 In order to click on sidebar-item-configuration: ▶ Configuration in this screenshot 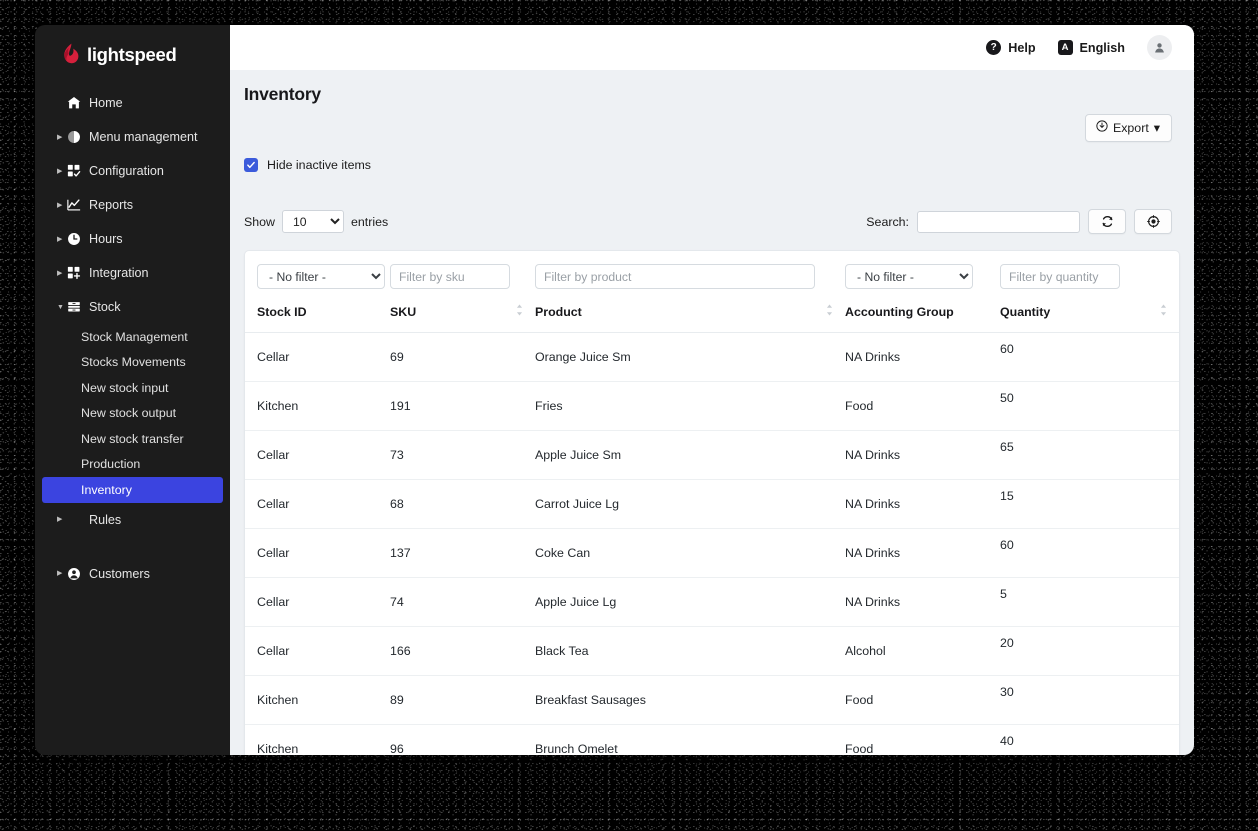, I will do `click(132, 171)`.